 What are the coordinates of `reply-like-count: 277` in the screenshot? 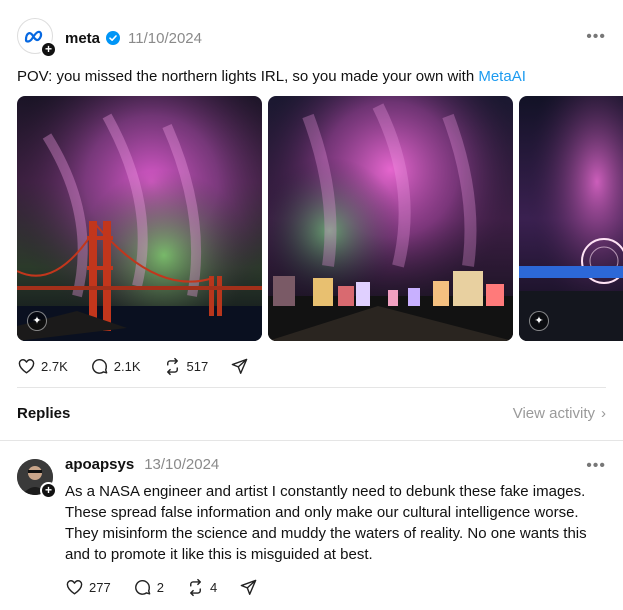 It's located at (100, 587).